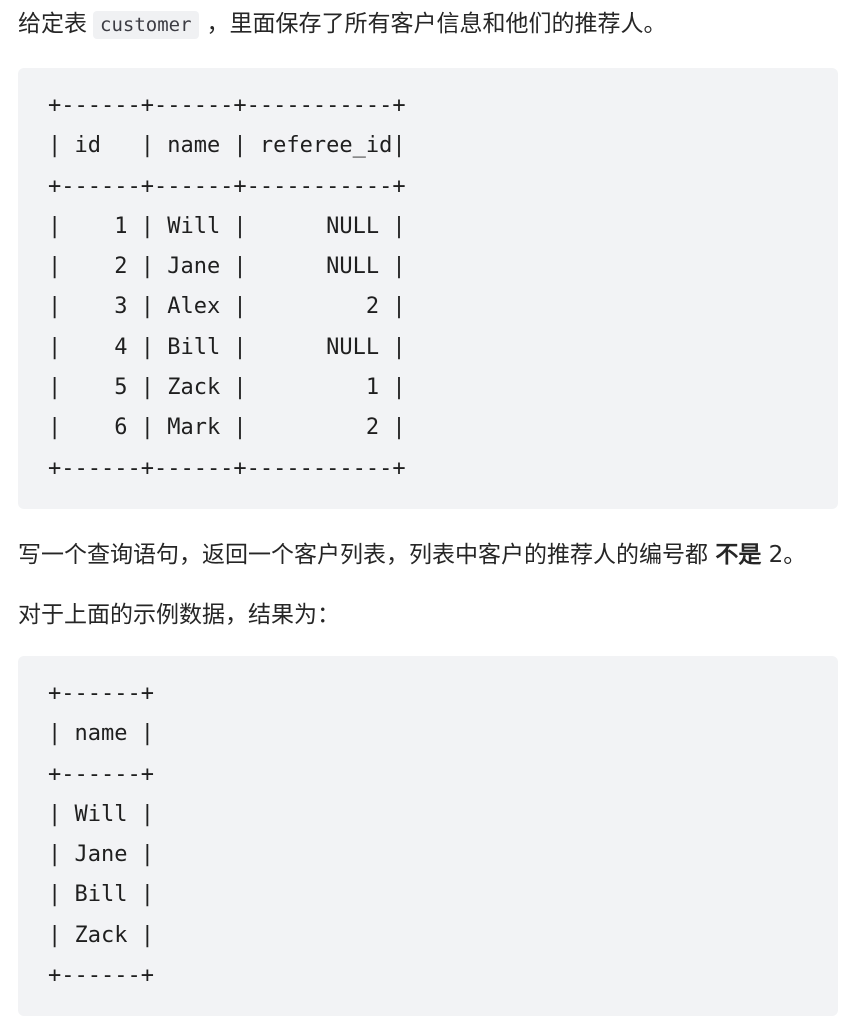 This screenshot has width=843, height=1034. What do you see at coordinates (146, 25) in the screenshot?
I see `table-name-code: customer` at bounding box center [146, 25].